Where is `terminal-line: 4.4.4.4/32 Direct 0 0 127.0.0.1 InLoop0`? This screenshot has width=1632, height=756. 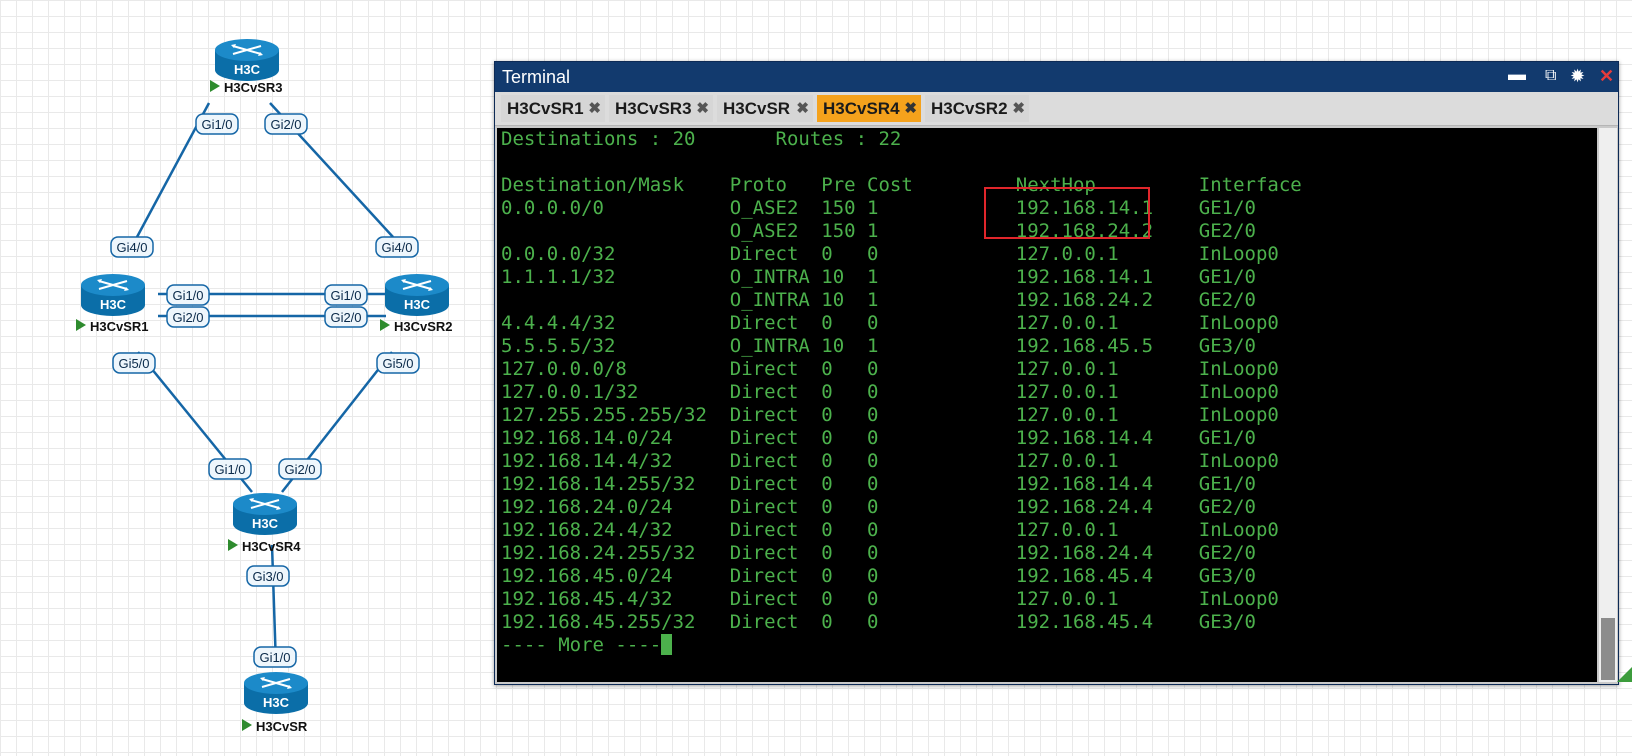 terminal-line: 4.4.4.4/32 Direct 0 0 127.0.0.1 InLoop0 is located at coordinates (890, 323).